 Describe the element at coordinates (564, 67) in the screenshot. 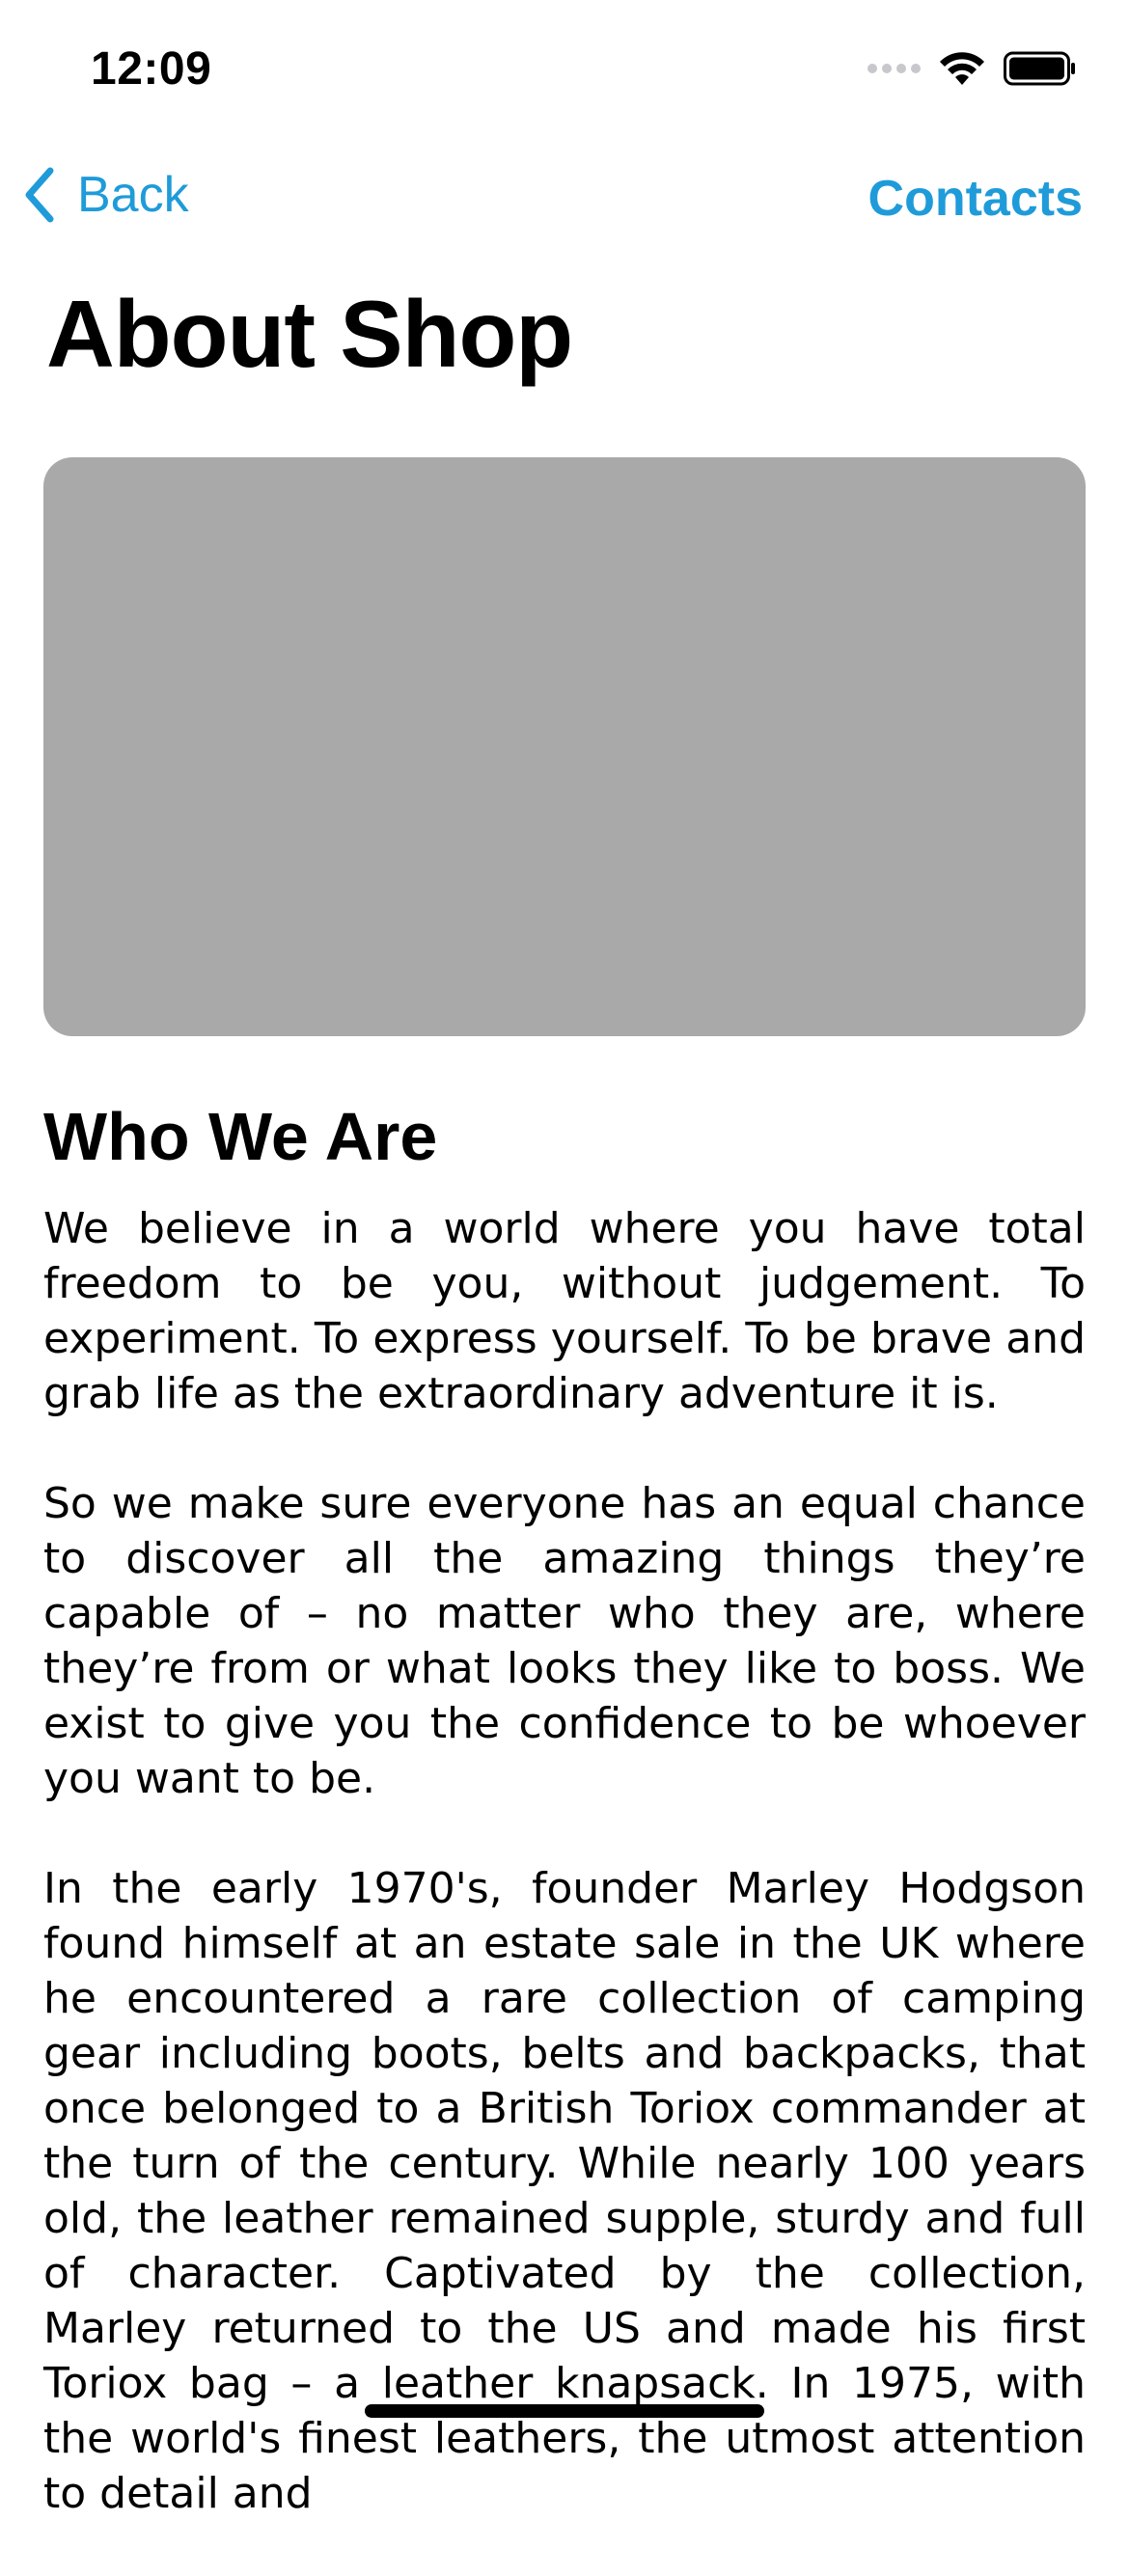

I see `status-bar: 12:09` at that location.